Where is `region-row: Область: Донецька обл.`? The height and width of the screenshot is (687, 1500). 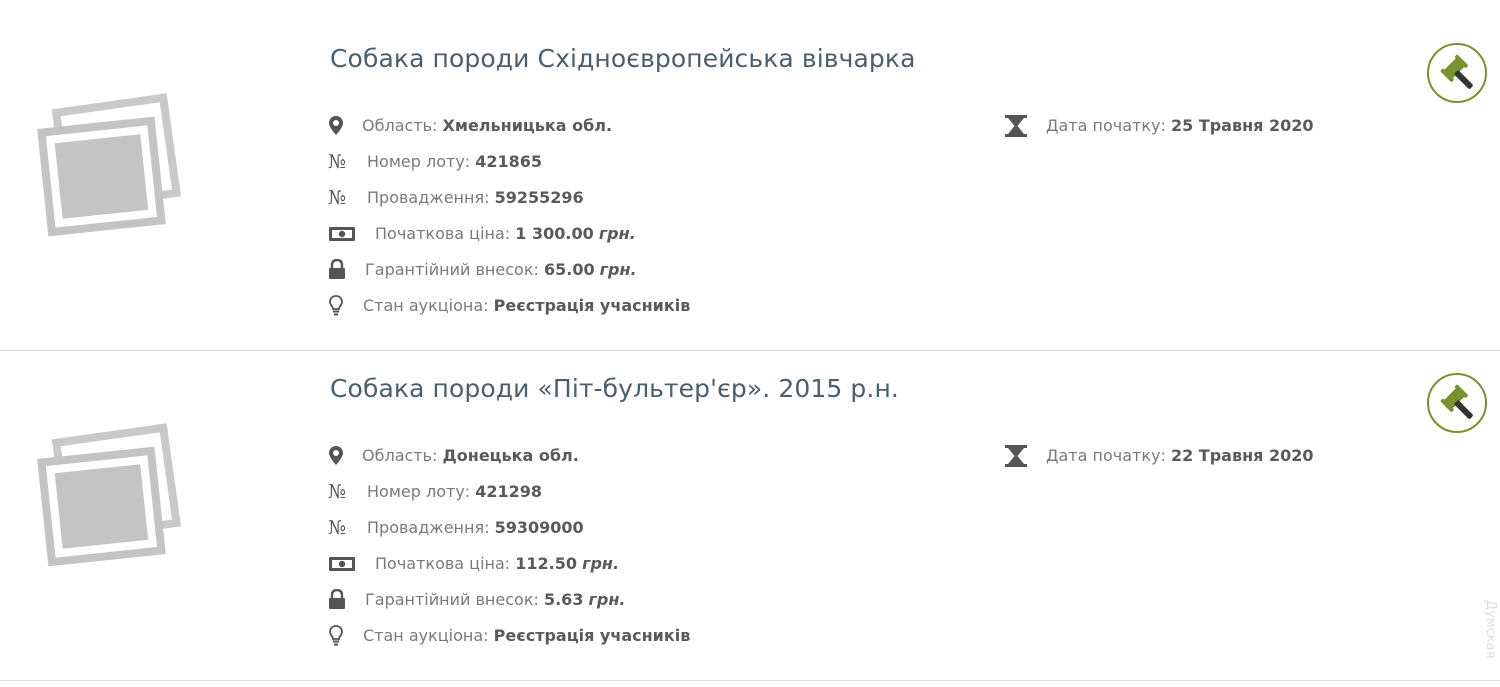
region-row: Область: Донецька обл. is located at coordinates (588, 461).